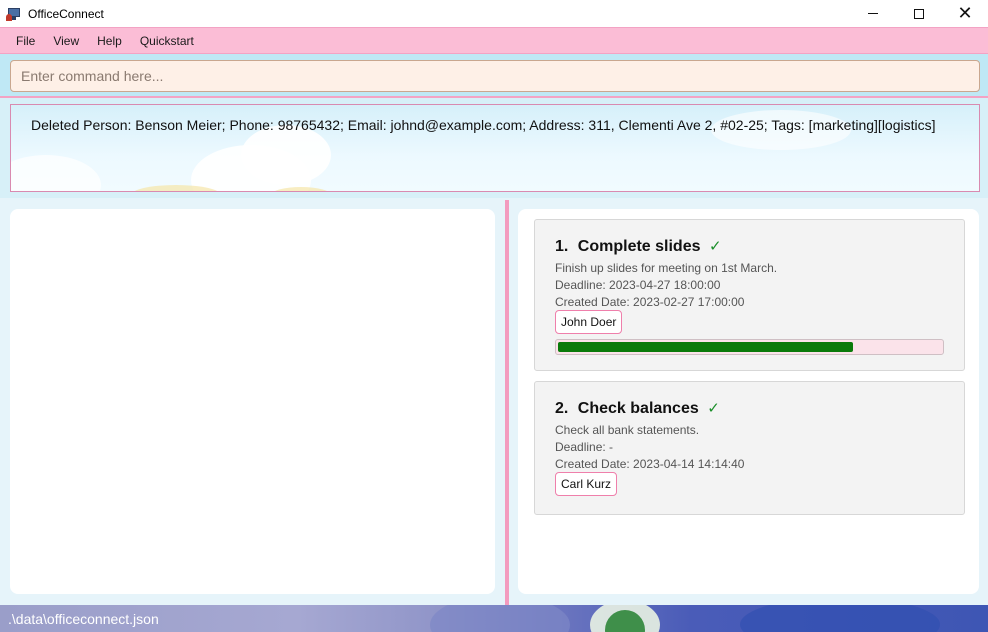  What do you see at coordinates (650, 302) in the screenshot?
I see `task-created-date: Created Date: 2023-02-27 17:00:00` at bounding box center [650, 302].